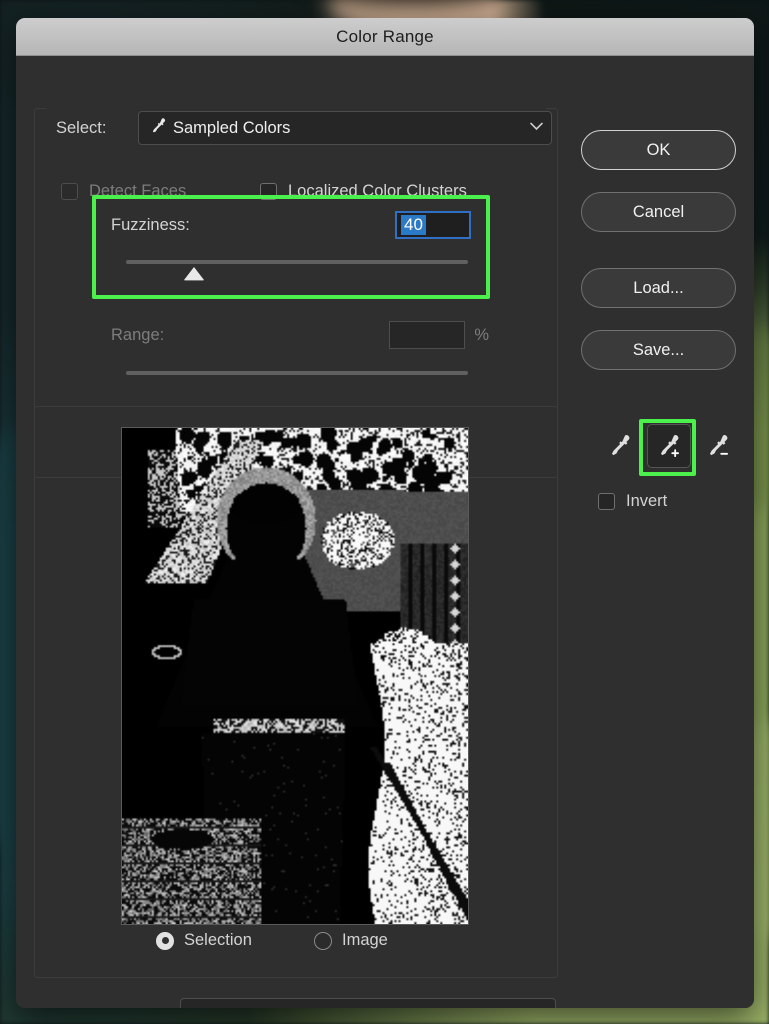  Describe the element at coordinates (81, 127) in the screenshot. I see `select-label: Select:` at that location.